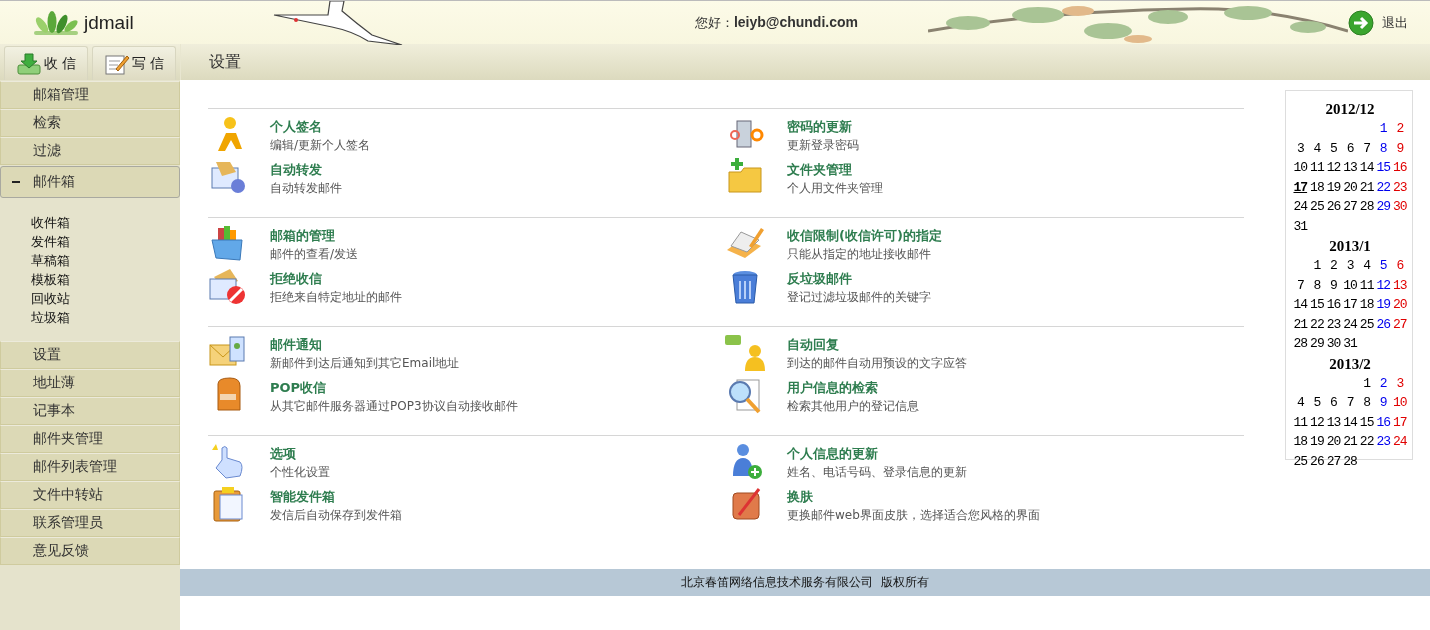  I want to click on folder-link: 回收站, so click(105, 298).